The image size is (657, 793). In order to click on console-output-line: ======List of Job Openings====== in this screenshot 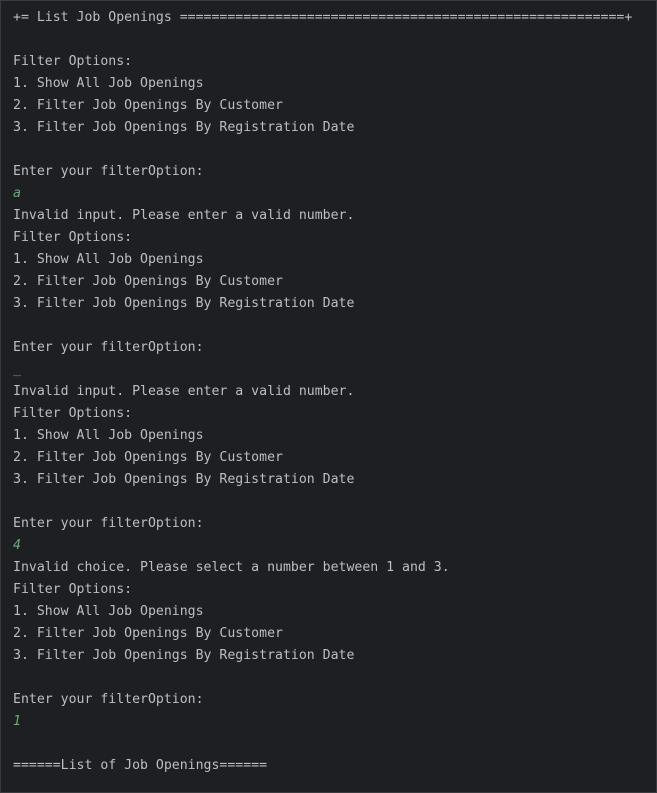, I will do `click(140, 765)`.